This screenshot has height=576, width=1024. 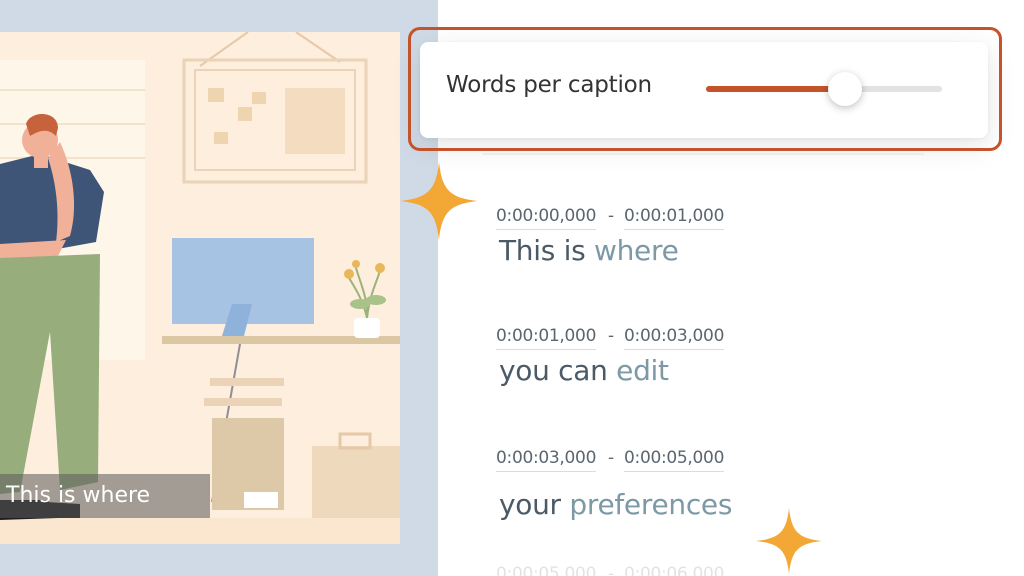 I want to click on caption-words-spoken: you can, so click(x=553, y=370).